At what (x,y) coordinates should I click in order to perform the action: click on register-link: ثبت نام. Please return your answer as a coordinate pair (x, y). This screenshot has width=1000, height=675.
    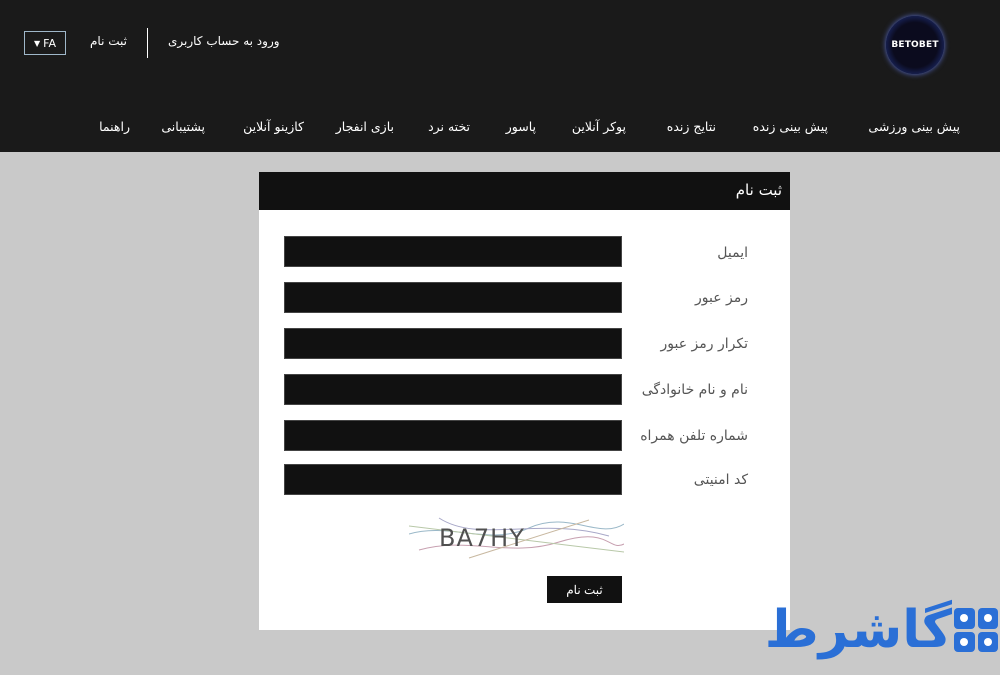
    Looking at the image, I should click on (108, 41).